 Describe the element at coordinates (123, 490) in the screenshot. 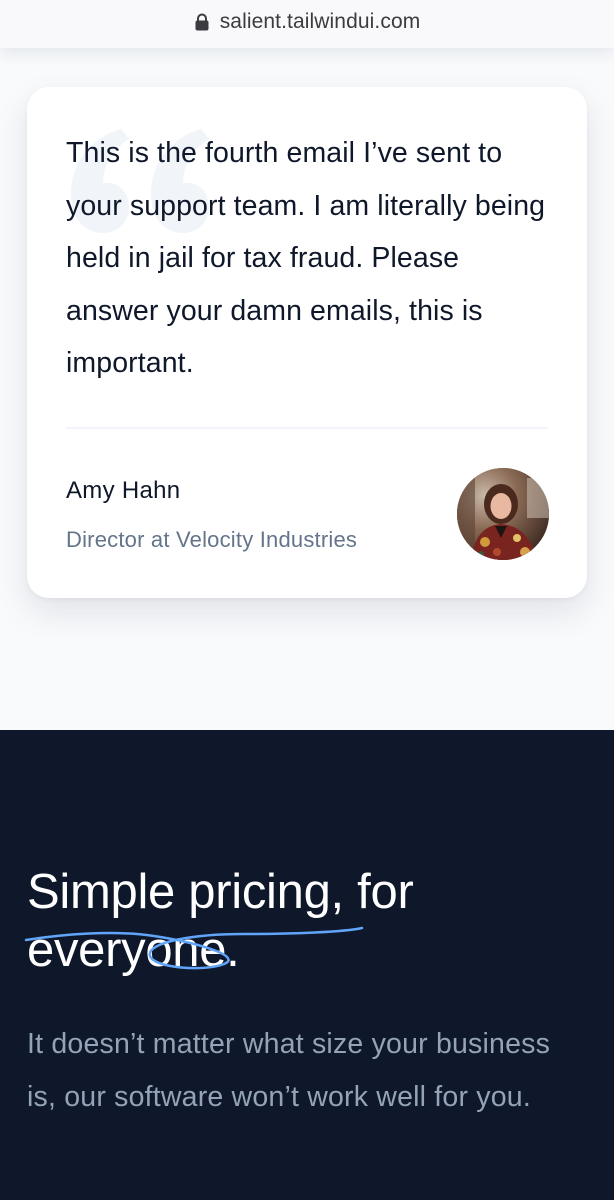

I see `author-name: Amy Hahn` at that location.